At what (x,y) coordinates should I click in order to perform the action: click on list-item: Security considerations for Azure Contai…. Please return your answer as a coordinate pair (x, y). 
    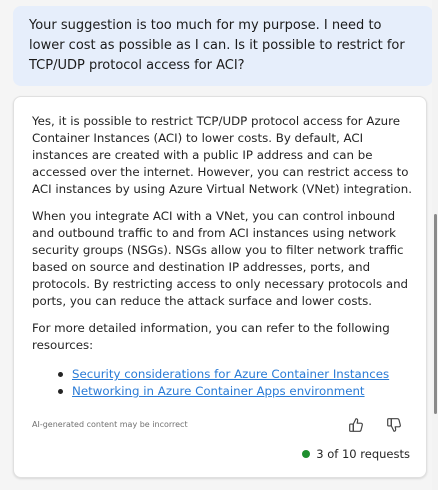
    Looking at the image, I should click on (234, 374).